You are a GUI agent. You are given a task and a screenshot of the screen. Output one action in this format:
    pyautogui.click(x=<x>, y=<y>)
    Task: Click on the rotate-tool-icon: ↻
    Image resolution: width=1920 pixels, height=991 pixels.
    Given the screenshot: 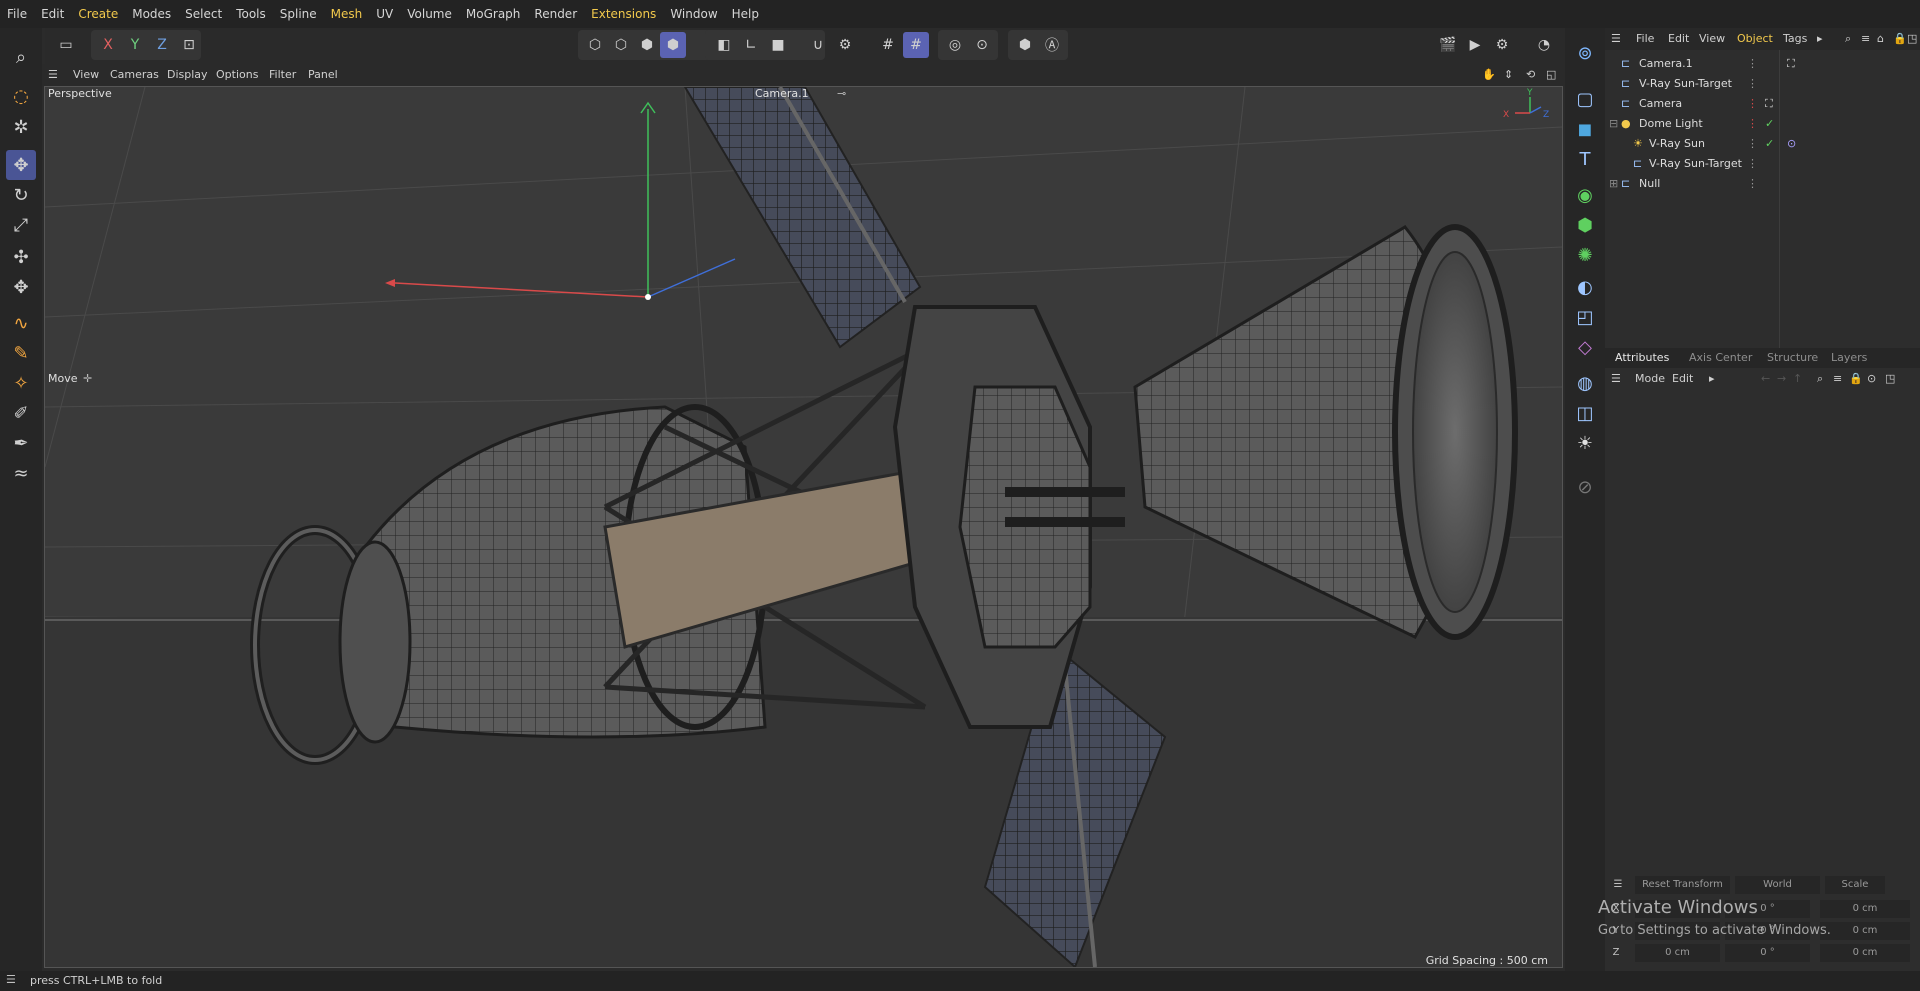 What is the action you would take?
    pyautogui.click(x=21, y=195)
    